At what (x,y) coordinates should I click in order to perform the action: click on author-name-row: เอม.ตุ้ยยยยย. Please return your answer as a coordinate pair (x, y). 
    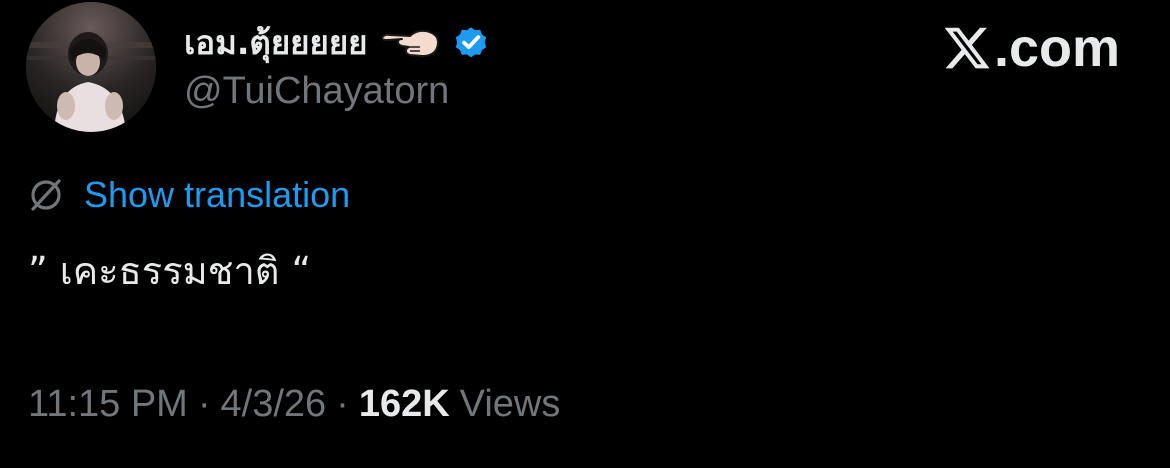
    Looking at the image, I should click on (337, 42).